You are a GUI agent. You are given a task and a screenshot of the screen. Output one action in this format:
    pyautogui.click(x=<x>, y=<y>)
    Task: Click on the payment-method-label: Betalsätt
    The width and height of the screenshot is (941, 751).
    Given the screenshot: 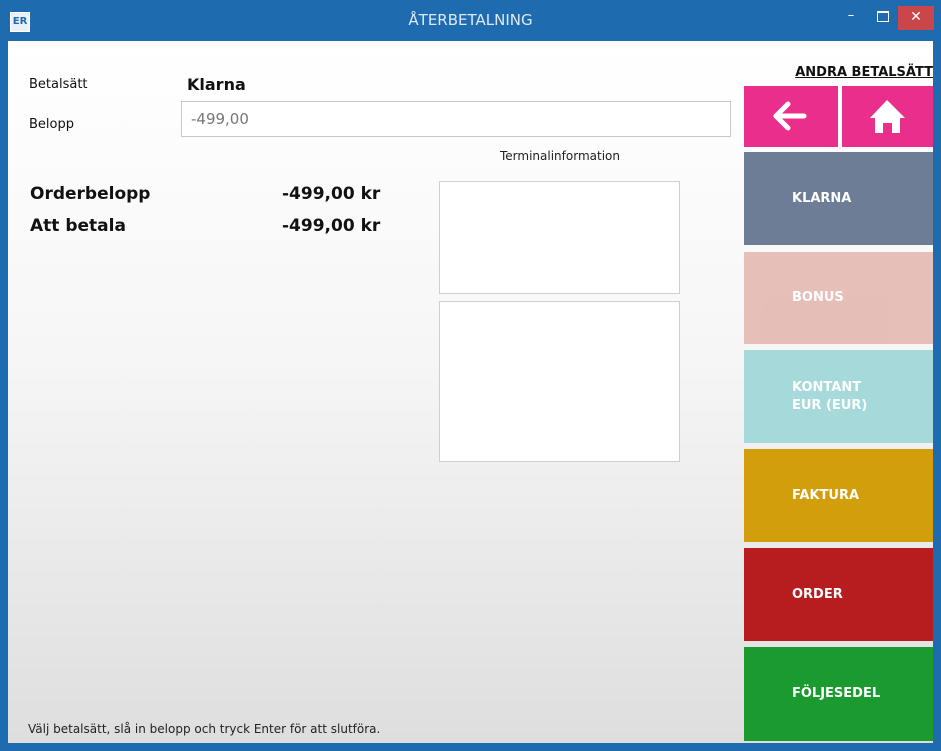 What is the action you would take?
    pyautogui.click(x=58, y=84)
    